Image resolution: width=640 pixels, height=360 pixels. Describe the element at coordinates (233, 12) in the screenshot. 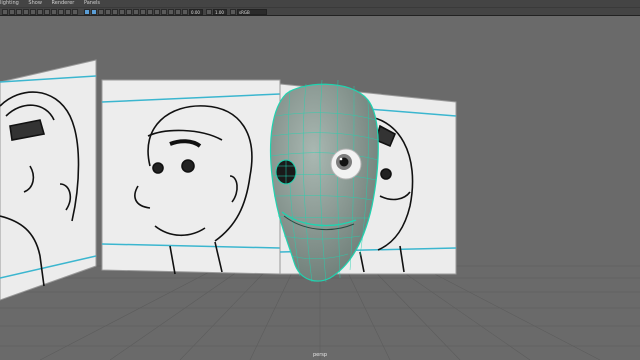

I see `color-management-icon` at that location.